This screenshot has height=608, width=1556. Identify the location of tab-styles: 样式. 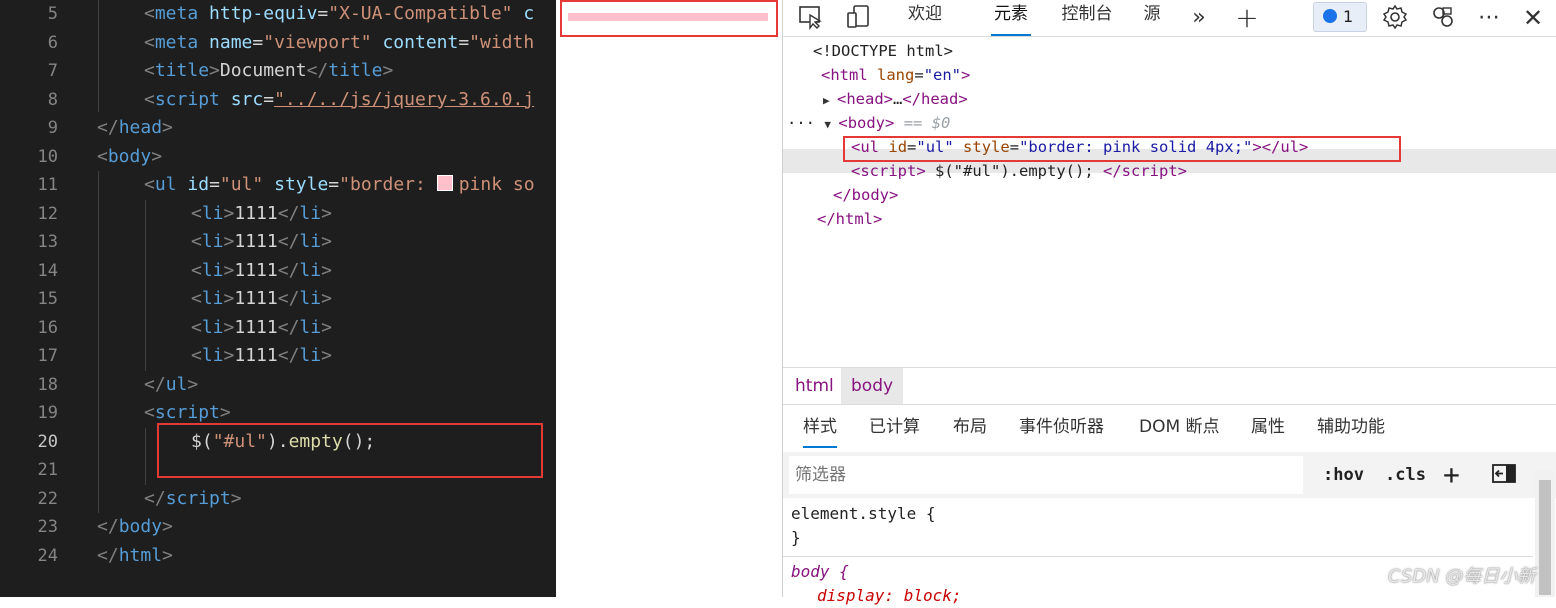
(820, 427).